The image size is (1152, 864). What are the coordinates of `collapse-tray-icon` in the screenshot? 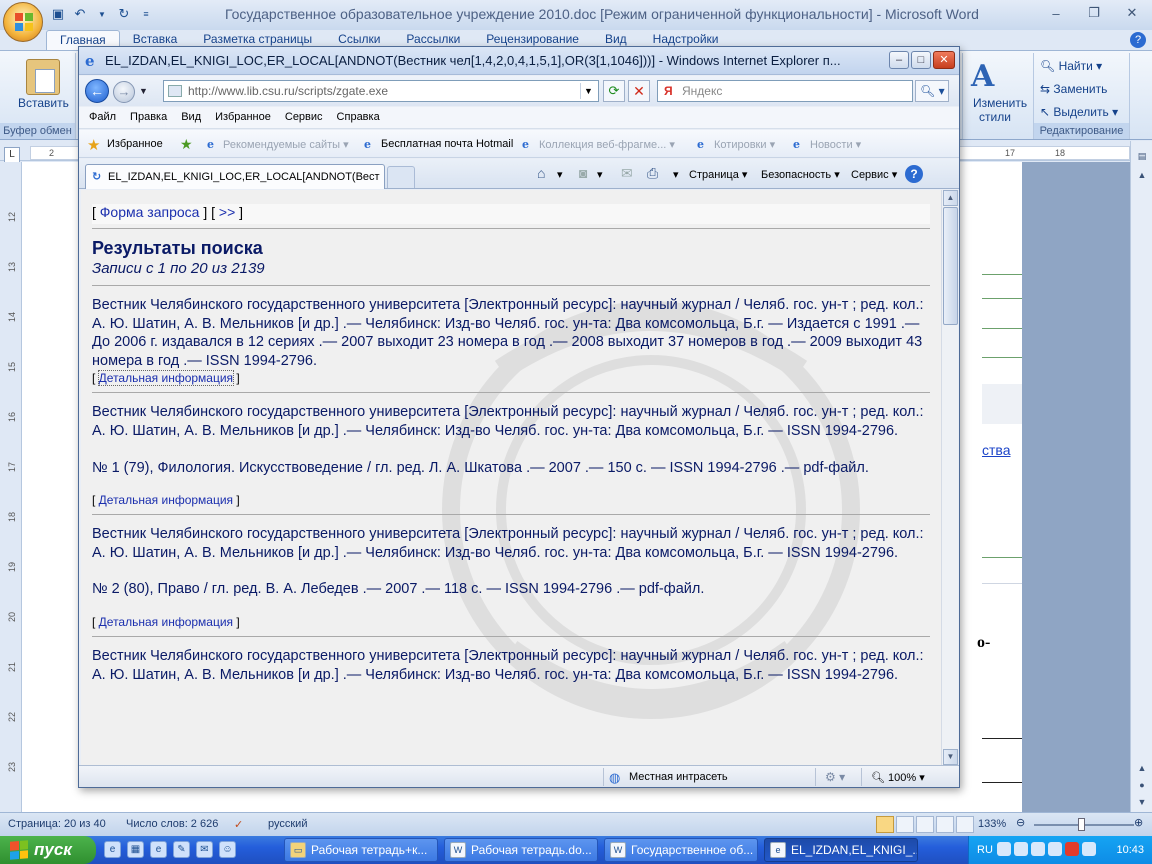 It's located at (1004, 849).